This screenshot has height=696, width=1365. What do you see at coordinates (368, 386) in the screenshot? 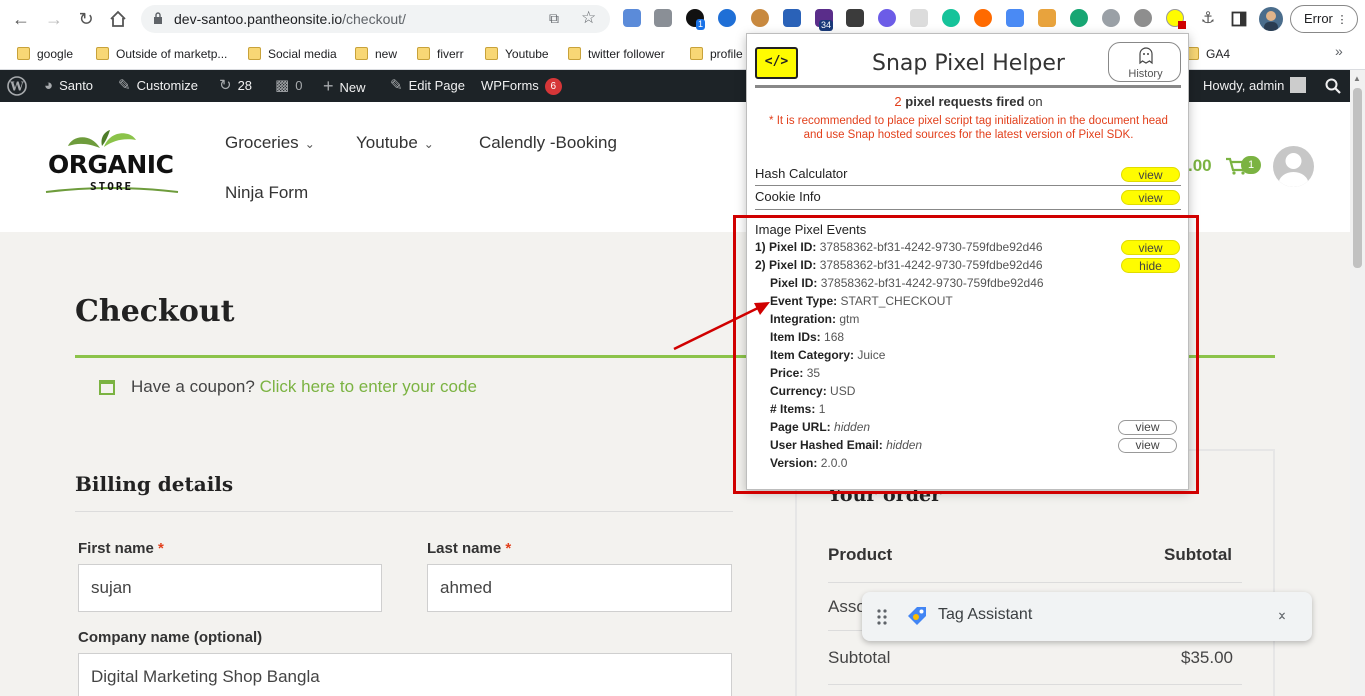
I see `coupon-link: Click here to enter your code` at bounding box center [368, 386].